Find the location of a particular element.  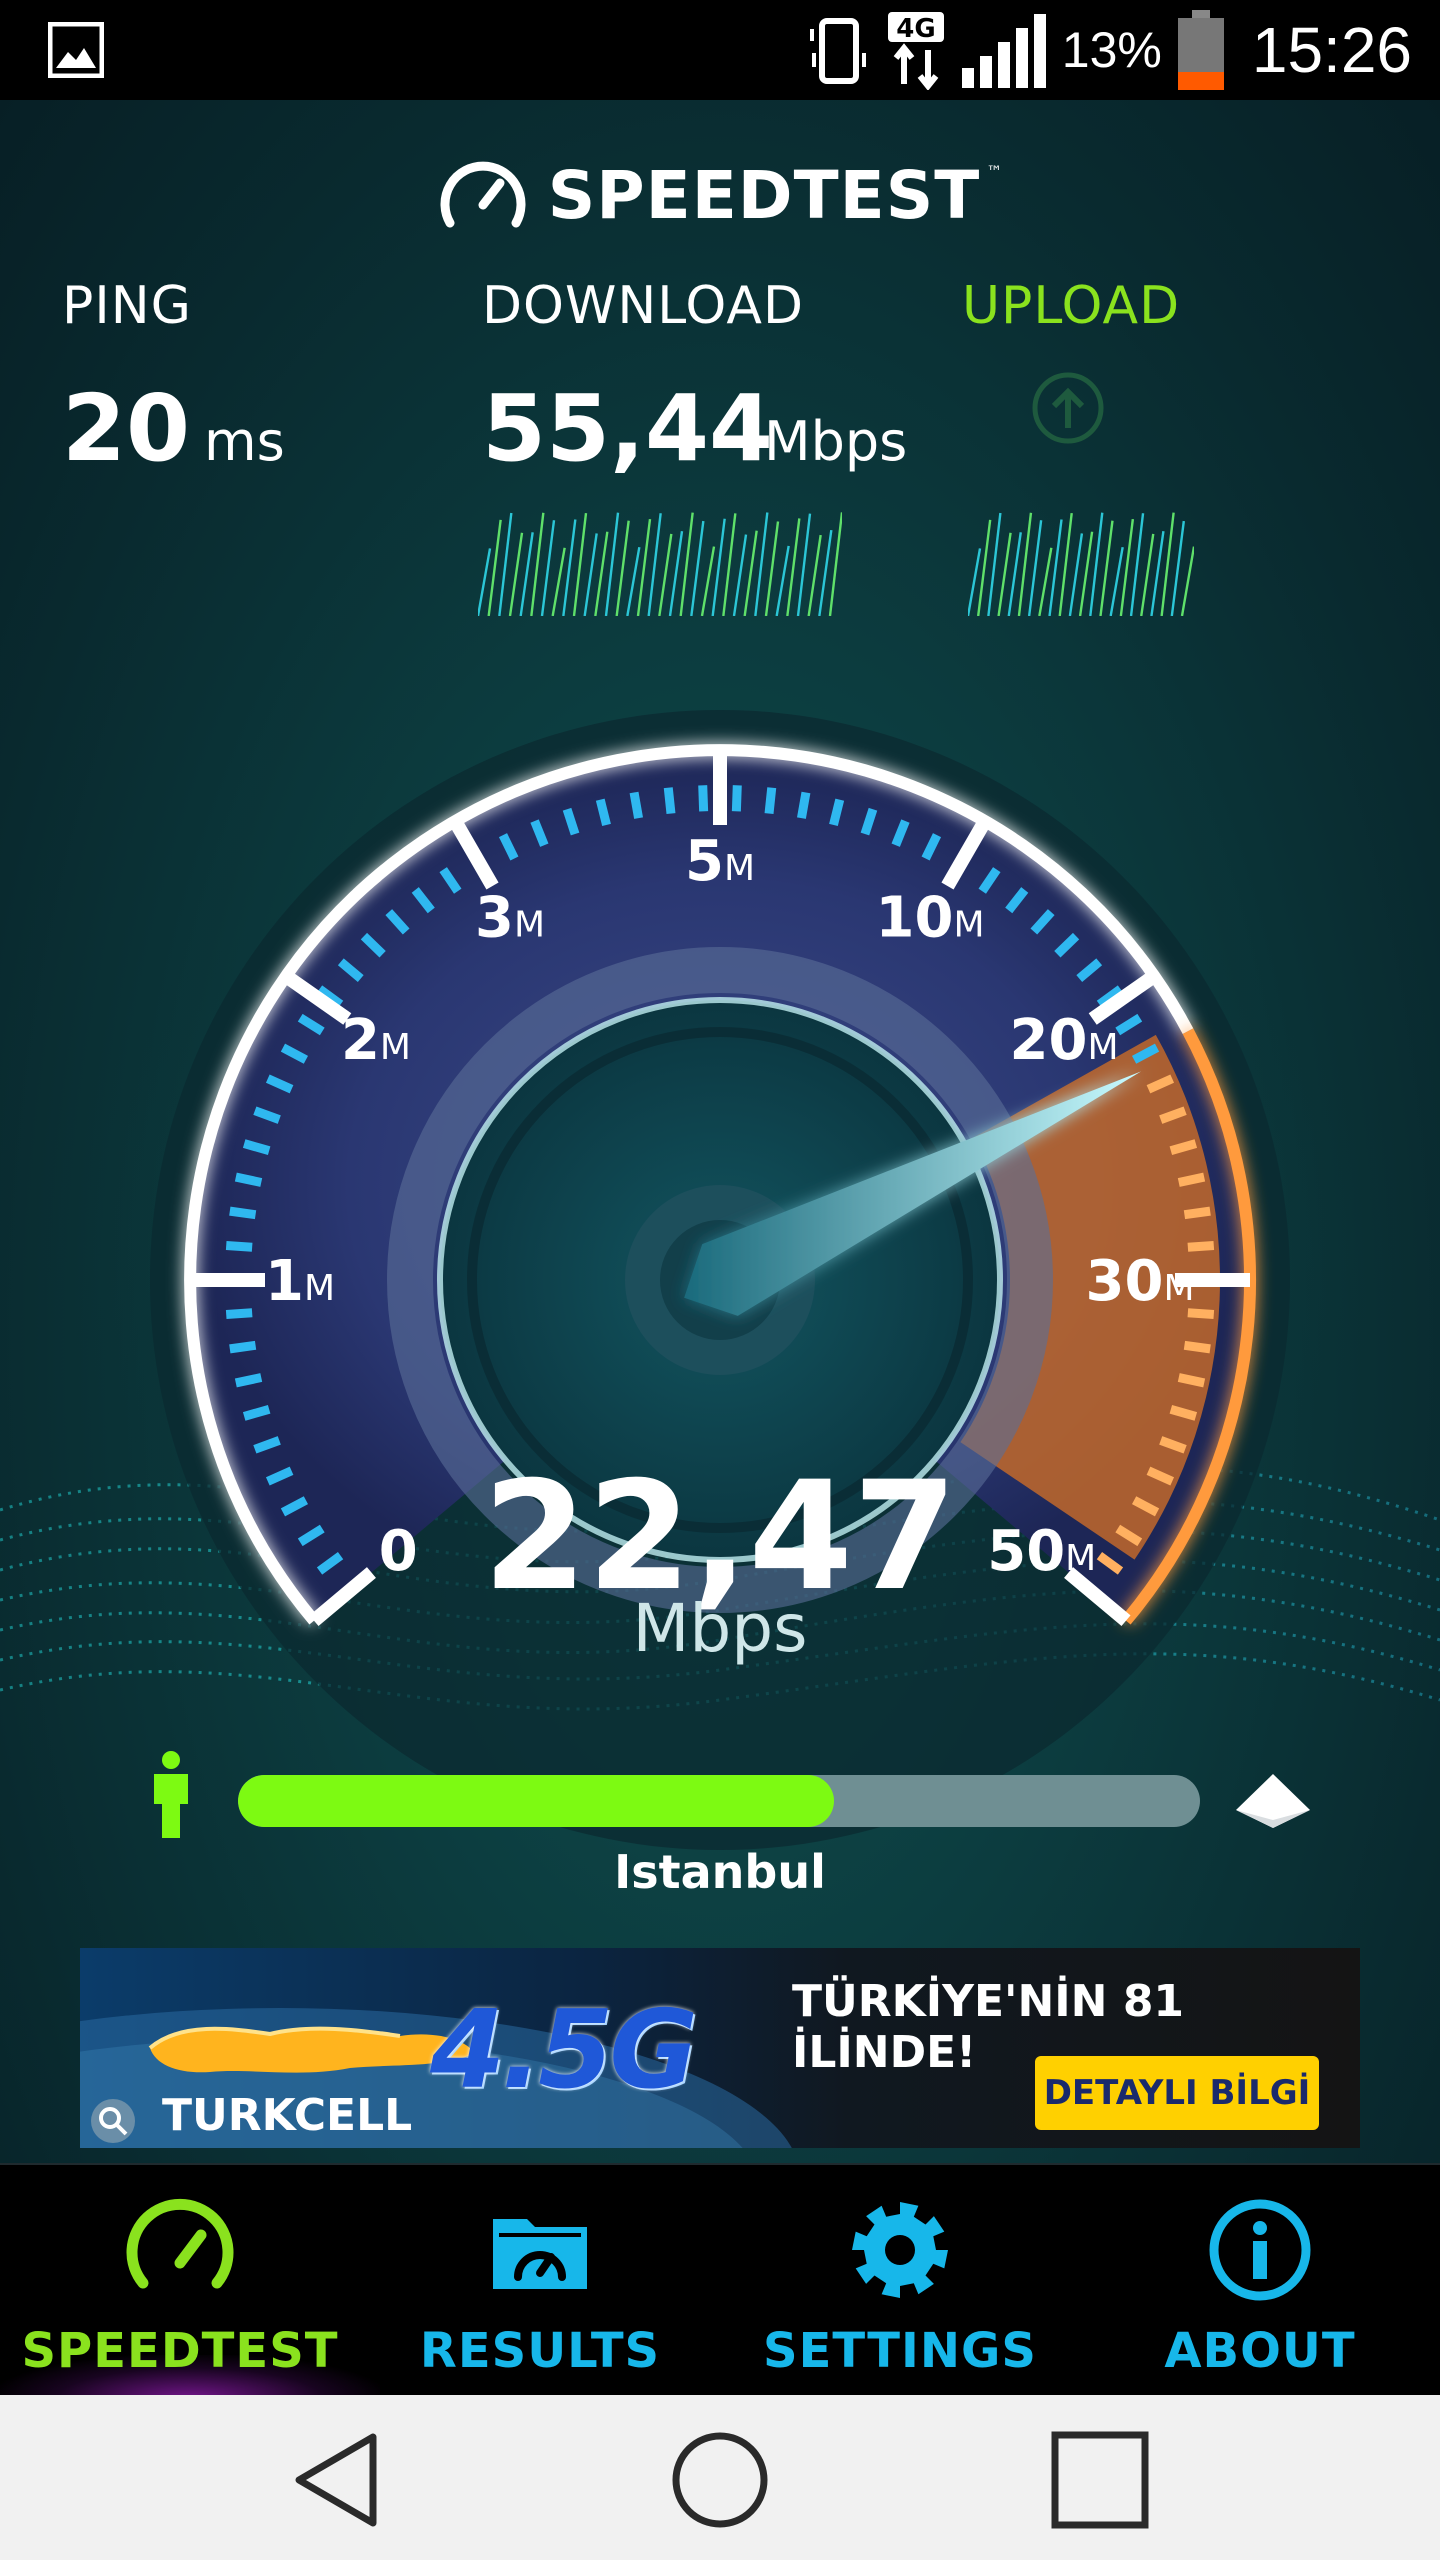

4g-data-icon: 4G is located at coordinates (915, 51).